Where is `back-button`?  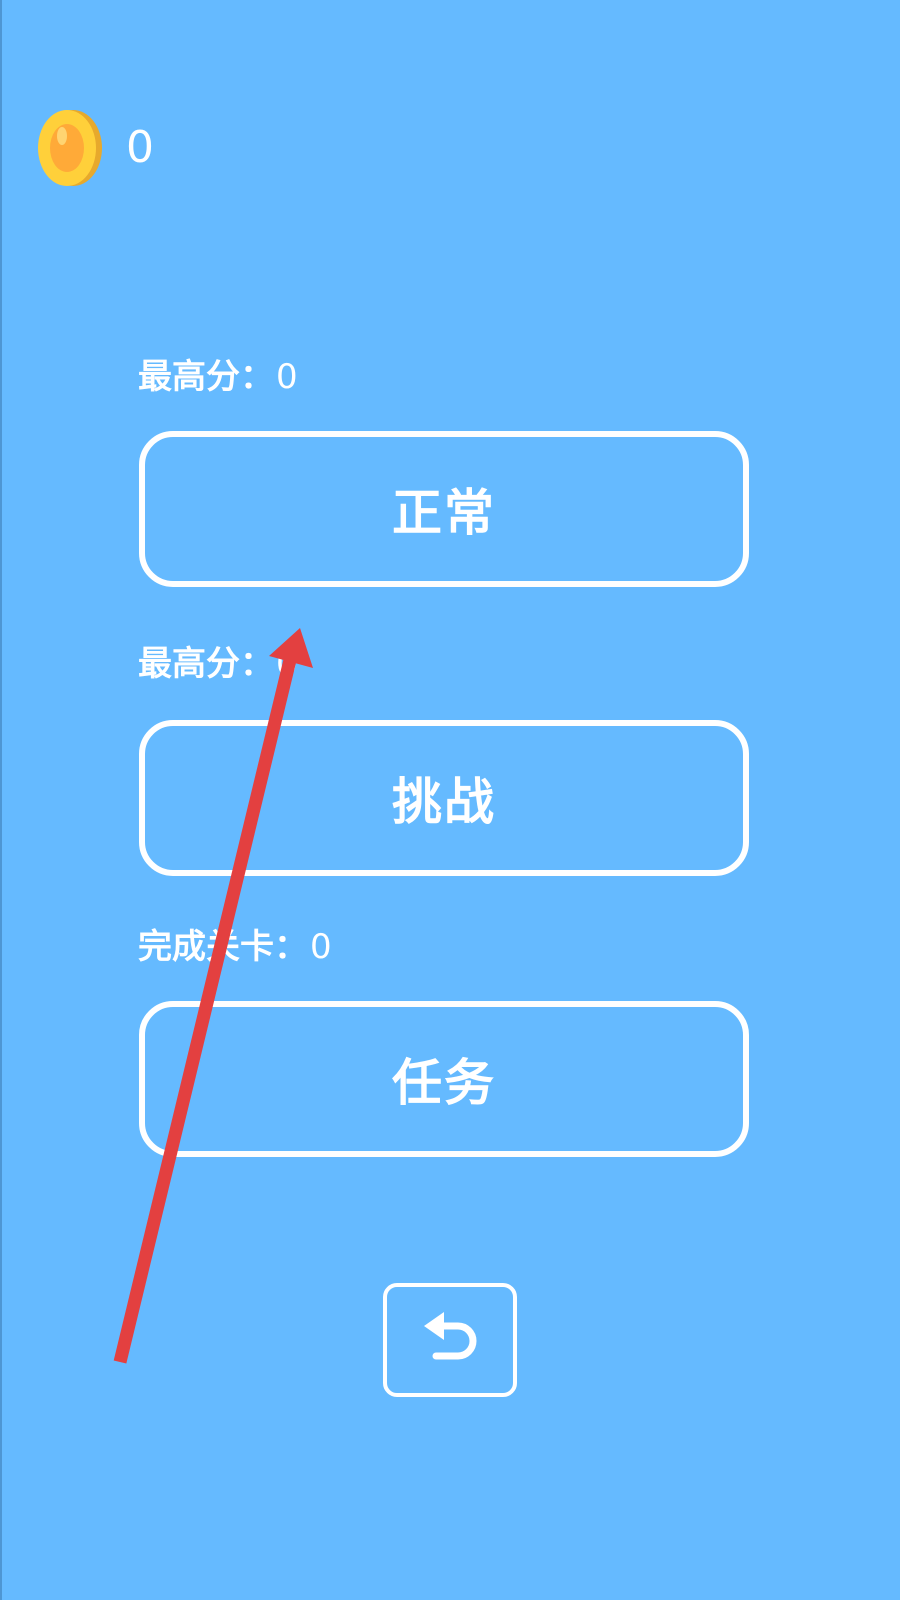 back-button is located at coordinates (450, 1340).